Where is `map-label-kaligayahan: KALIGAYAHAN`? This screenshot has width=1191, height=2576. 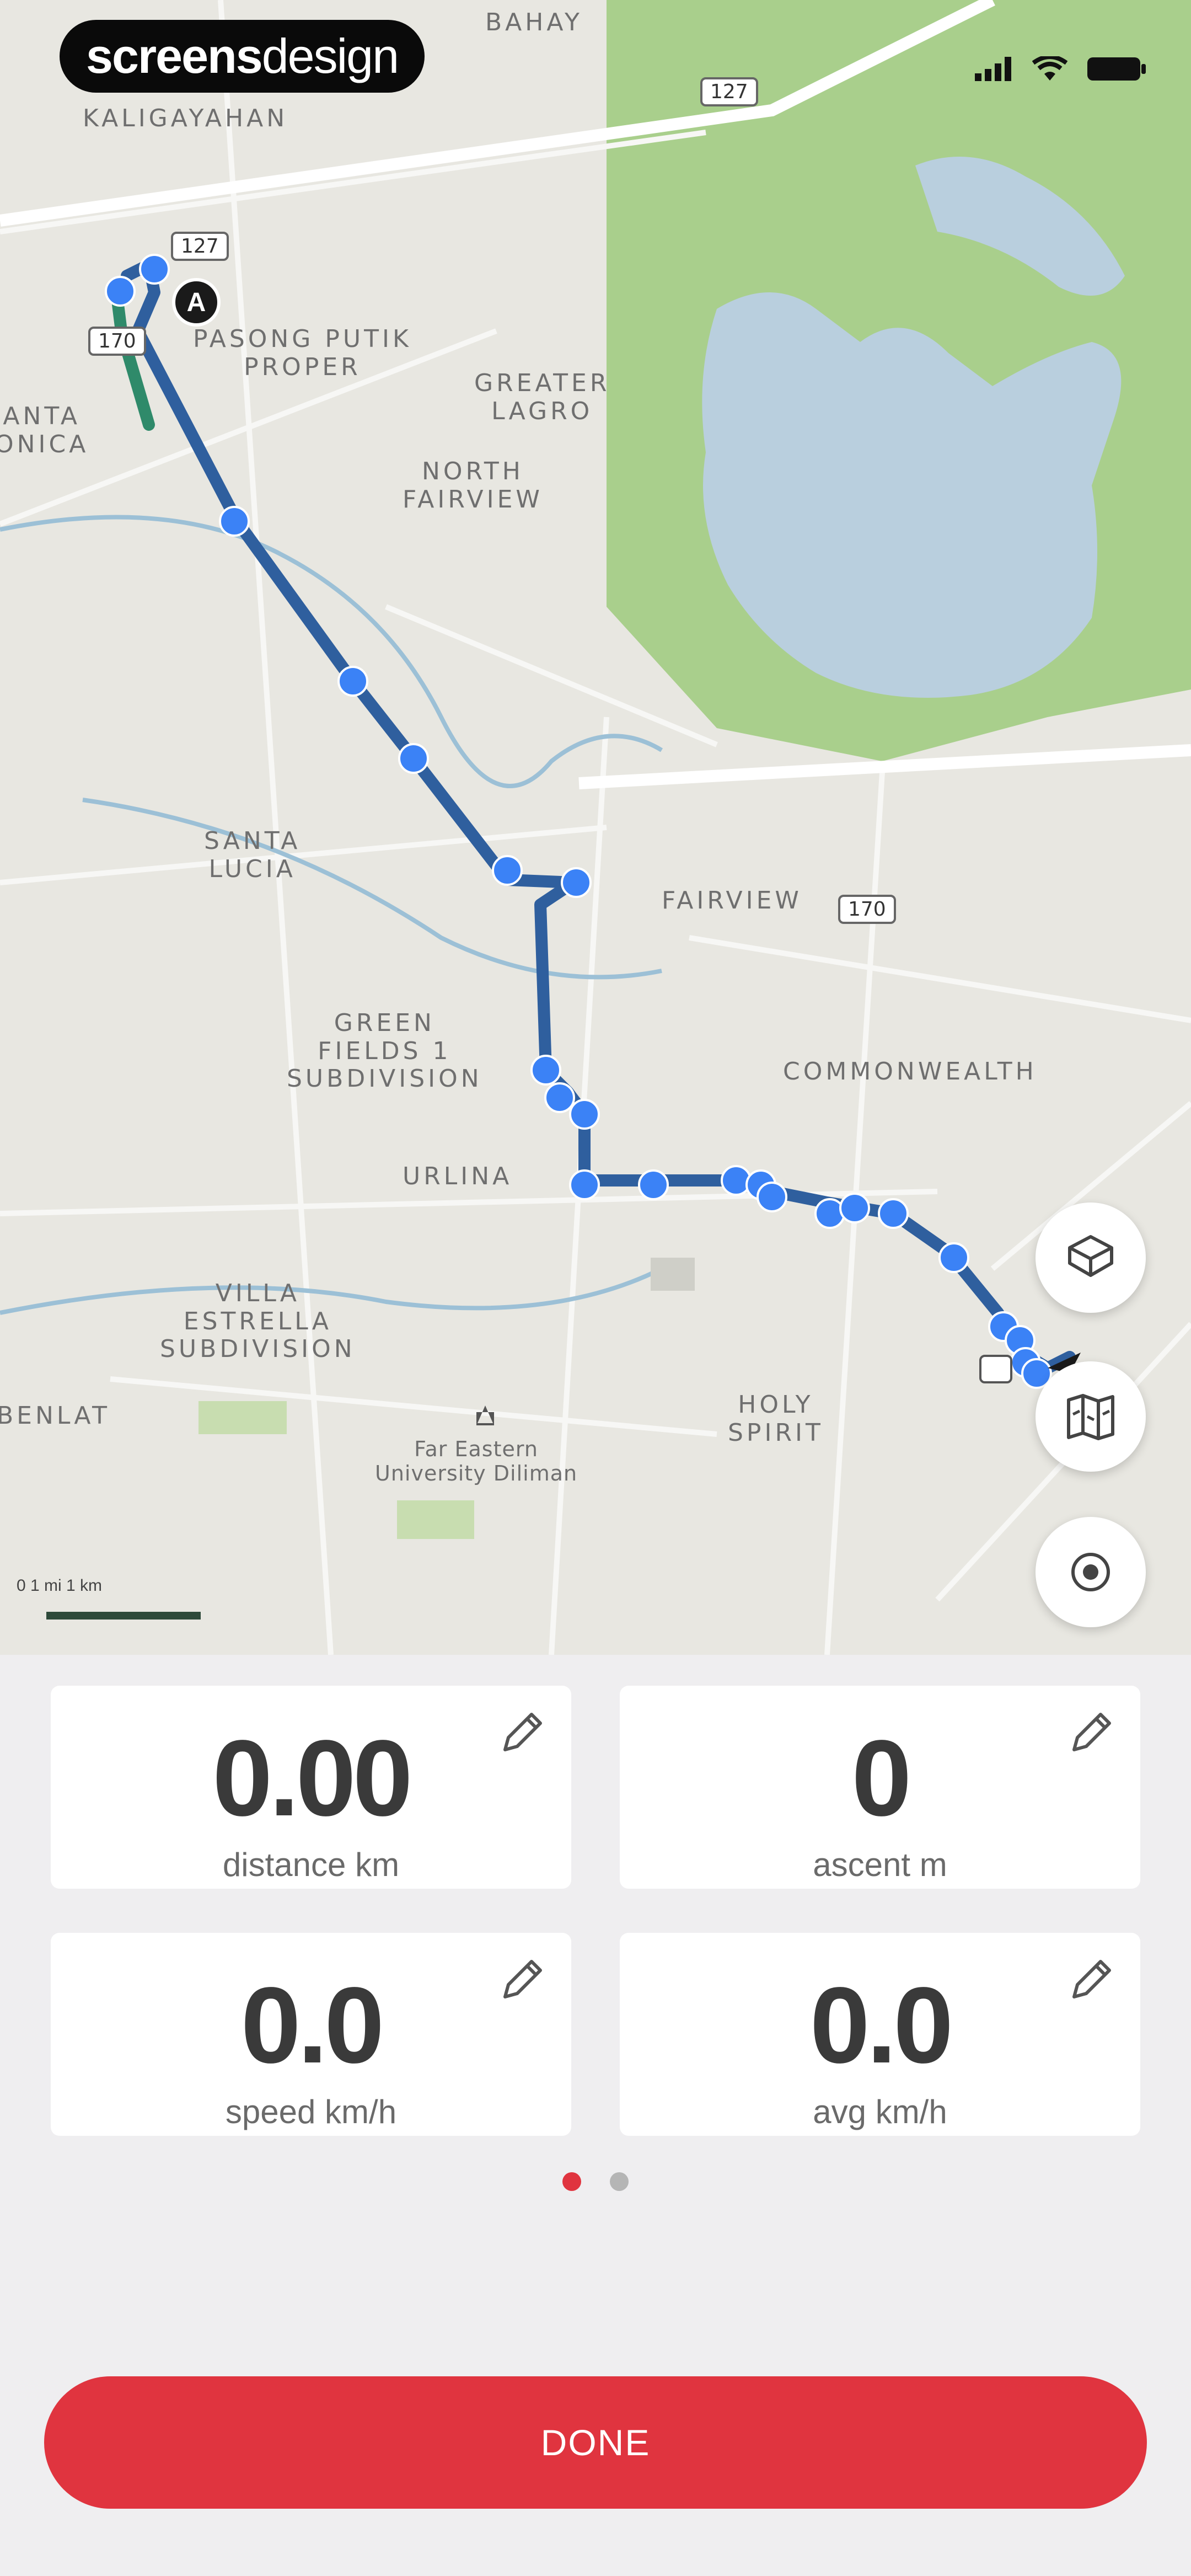 map-label-kaligayahan: KALIGAYAHAN is located at coordinates (185, 118).